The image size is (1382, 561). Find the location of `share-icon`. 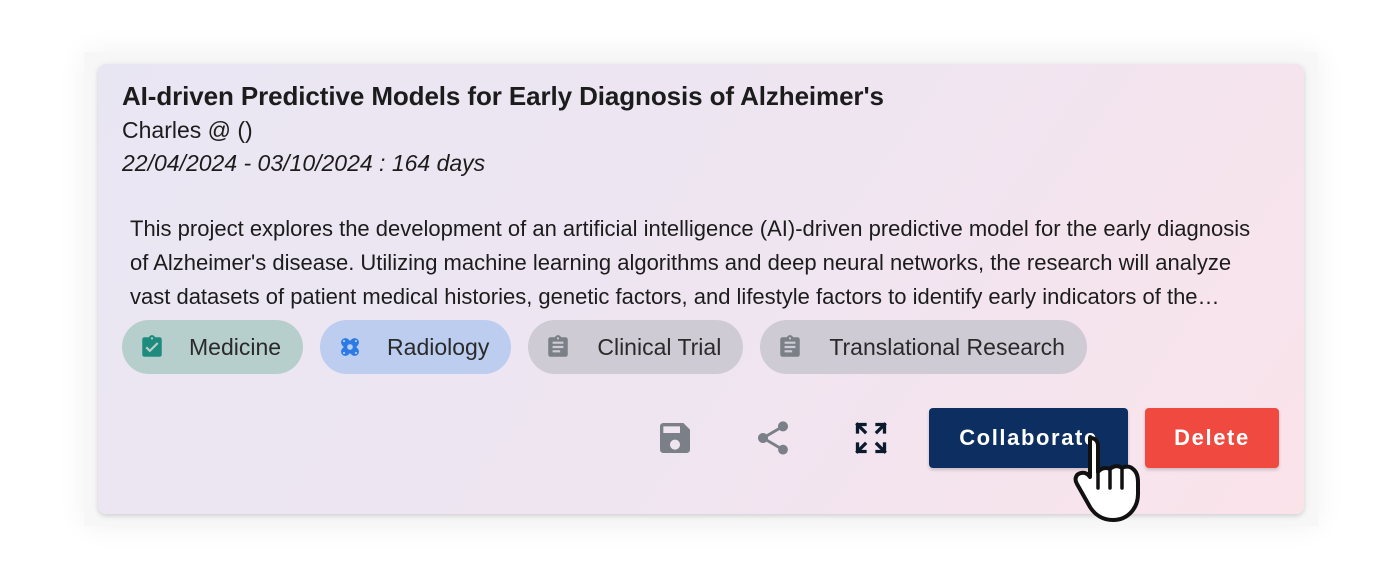

share-icon is located at coordinates (773, 438).